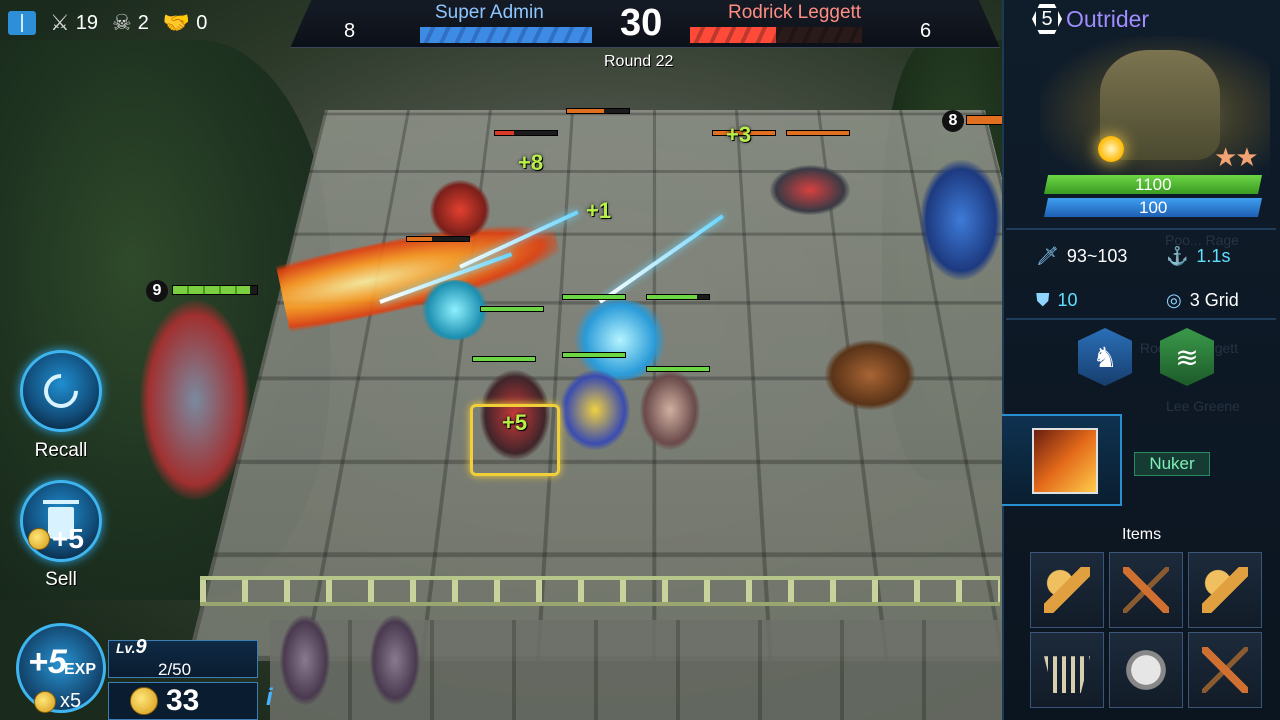  I want to click on exp-cost: x5, so click(57, 701).